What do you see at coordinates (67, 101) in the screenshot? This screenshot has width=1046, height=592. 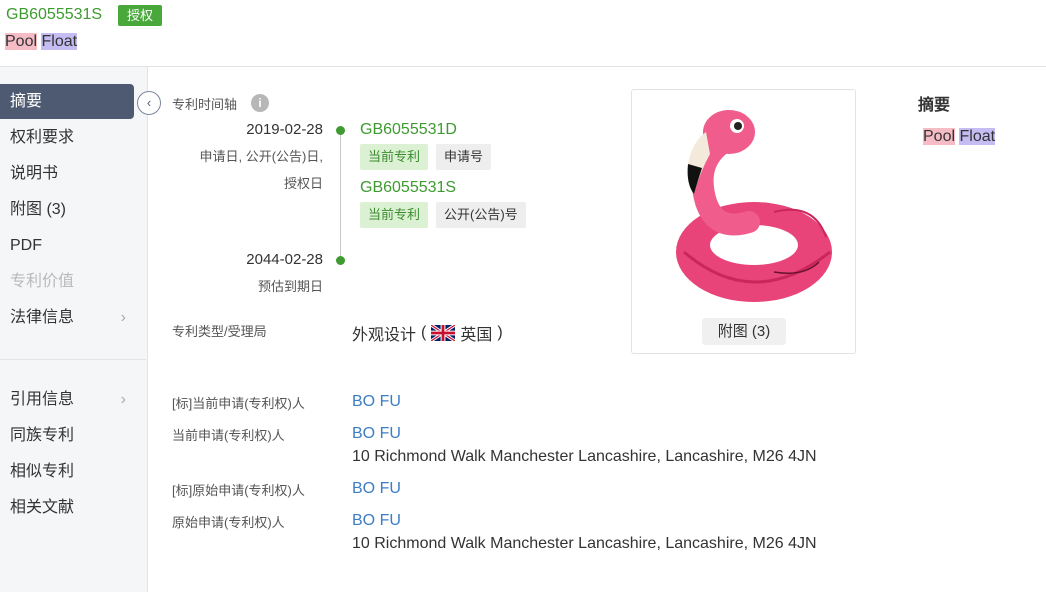 I see `sidebar-item-abstract: 摘要` at bounding box center [67, 101].